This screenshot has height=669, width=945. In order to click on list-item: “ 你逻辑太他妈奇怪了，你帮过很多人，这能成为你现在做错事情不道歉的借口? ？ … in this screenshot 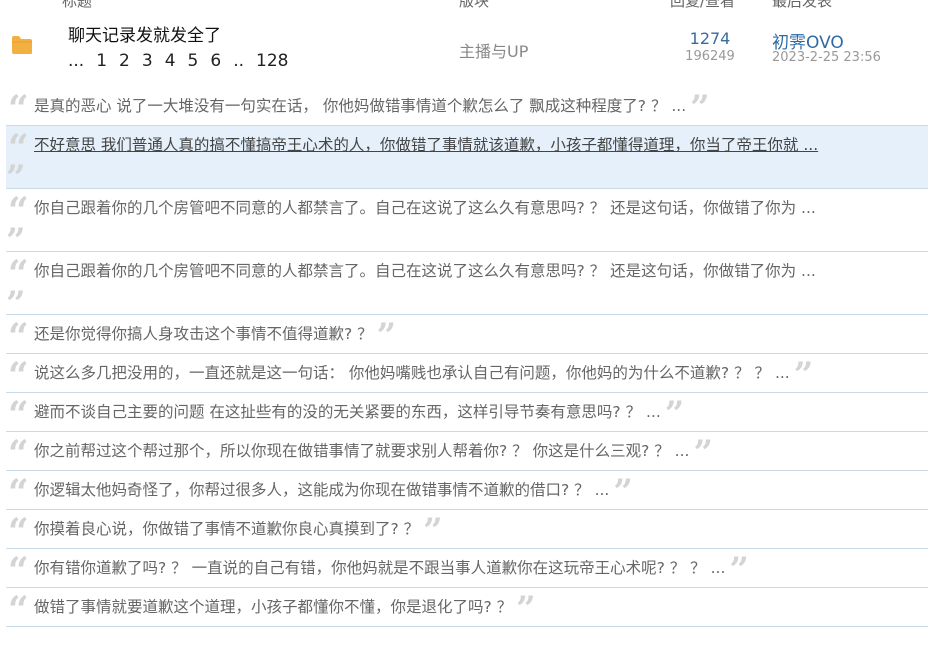, I will do `click(467, 492)`.